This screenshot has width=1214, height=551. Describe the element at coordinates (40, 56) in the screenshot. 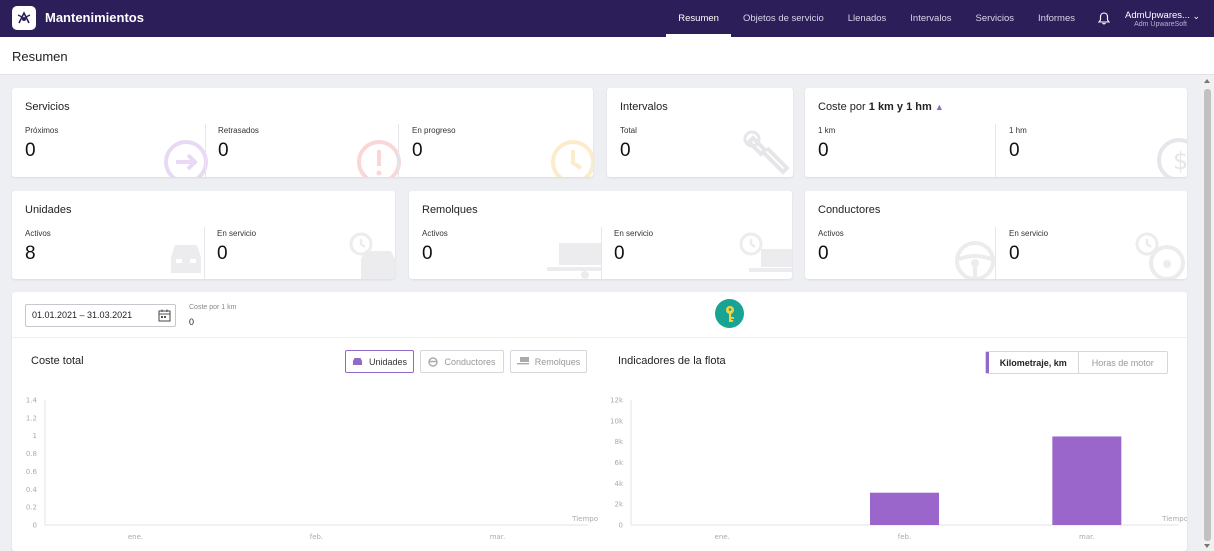

I see `page-title: Resumen` at that location.